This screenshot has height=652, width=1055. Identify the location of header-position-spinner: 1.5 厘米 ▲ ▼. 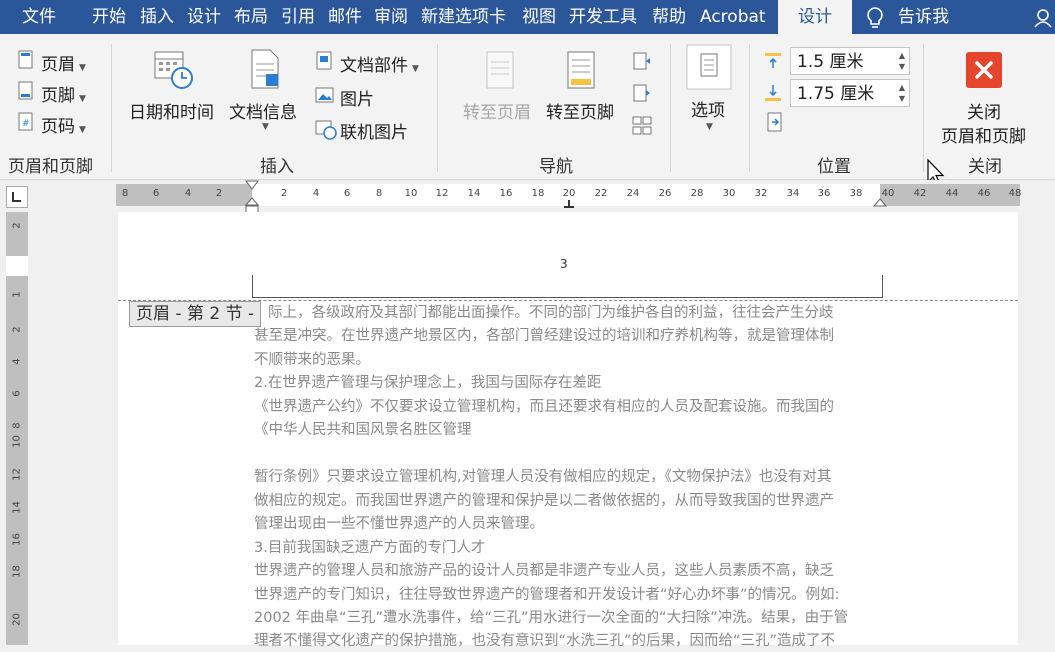
(850, 61).